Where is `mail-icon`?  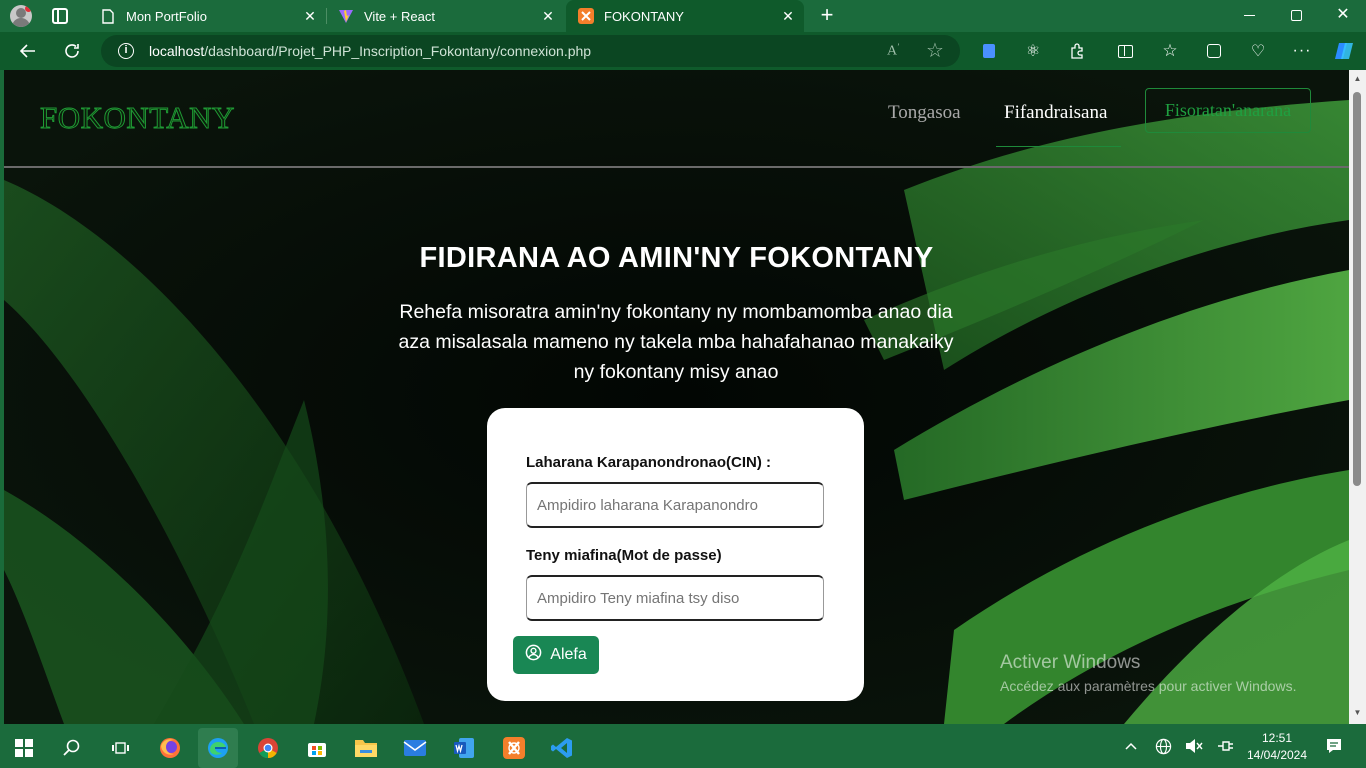
mail-icon is located at coordinates (415, 748).